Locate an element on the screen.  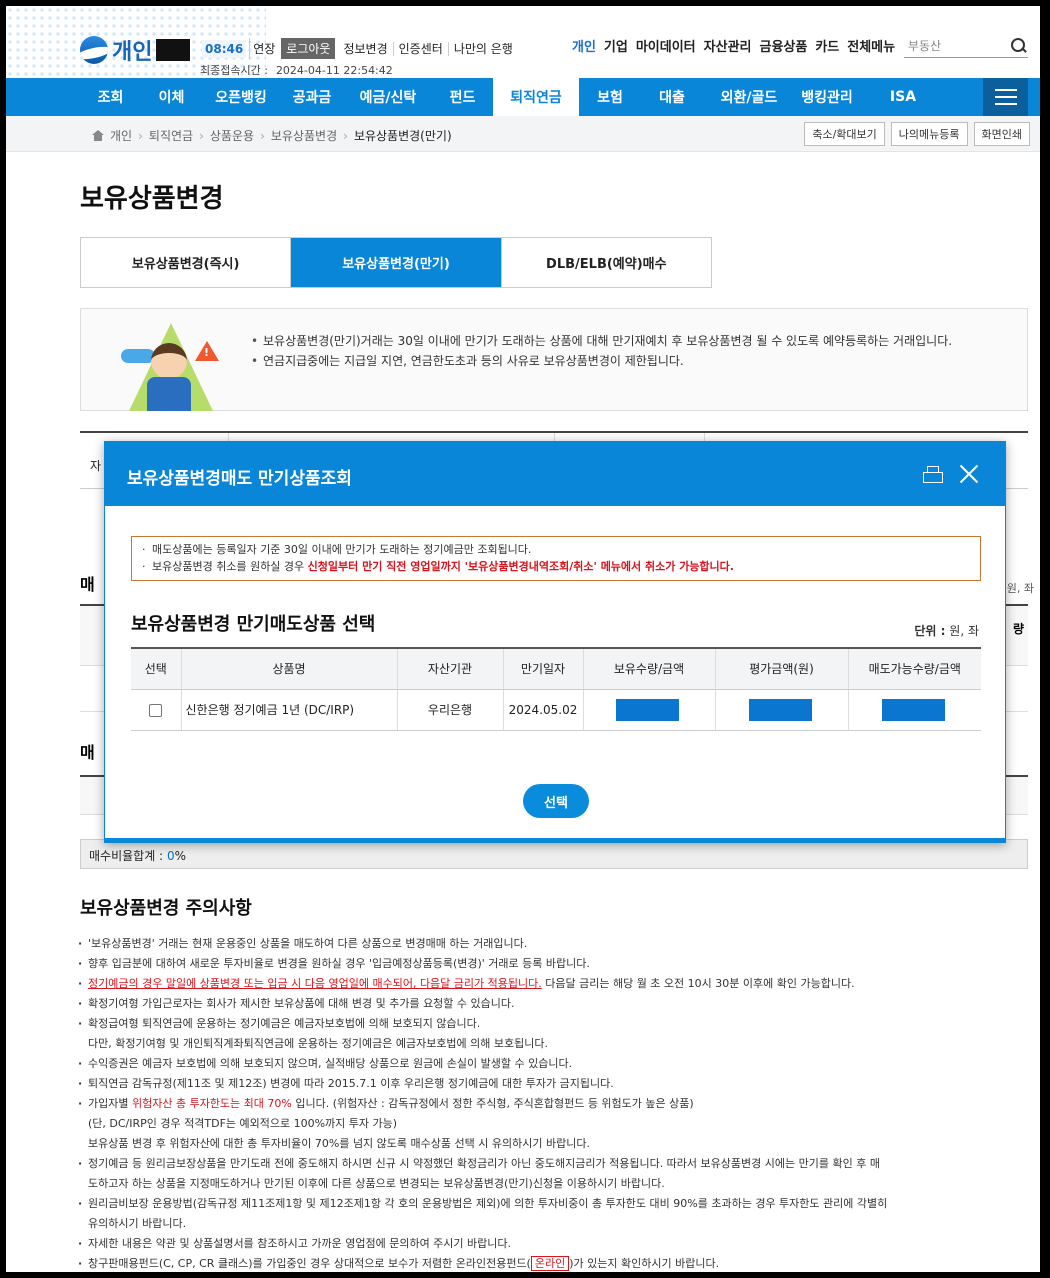
nav-banking-mgmt: 뱅킹관리 is located at coordinates (827, 97).